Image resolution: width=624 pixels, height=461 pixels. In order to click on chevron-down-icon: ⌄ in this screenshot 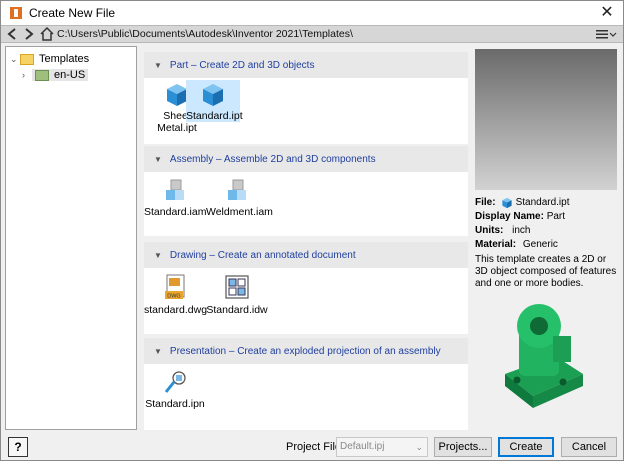, I will do `click(419, 447)`.